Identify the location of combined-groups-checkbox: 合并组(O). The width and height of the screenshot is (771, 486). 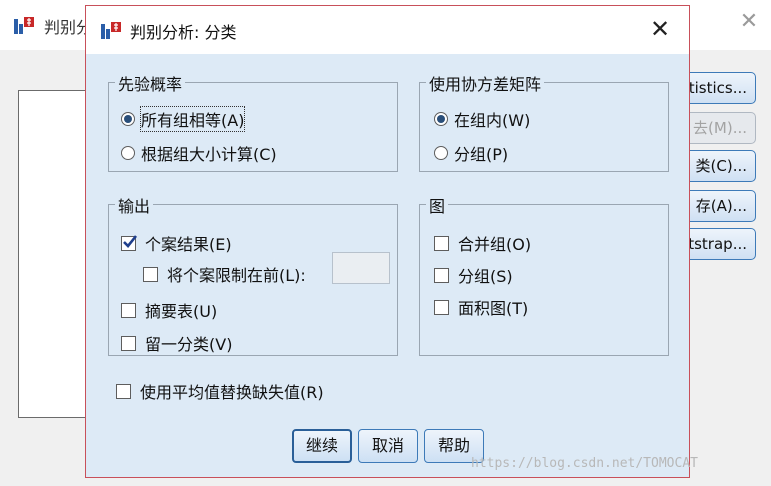
(482, 243).